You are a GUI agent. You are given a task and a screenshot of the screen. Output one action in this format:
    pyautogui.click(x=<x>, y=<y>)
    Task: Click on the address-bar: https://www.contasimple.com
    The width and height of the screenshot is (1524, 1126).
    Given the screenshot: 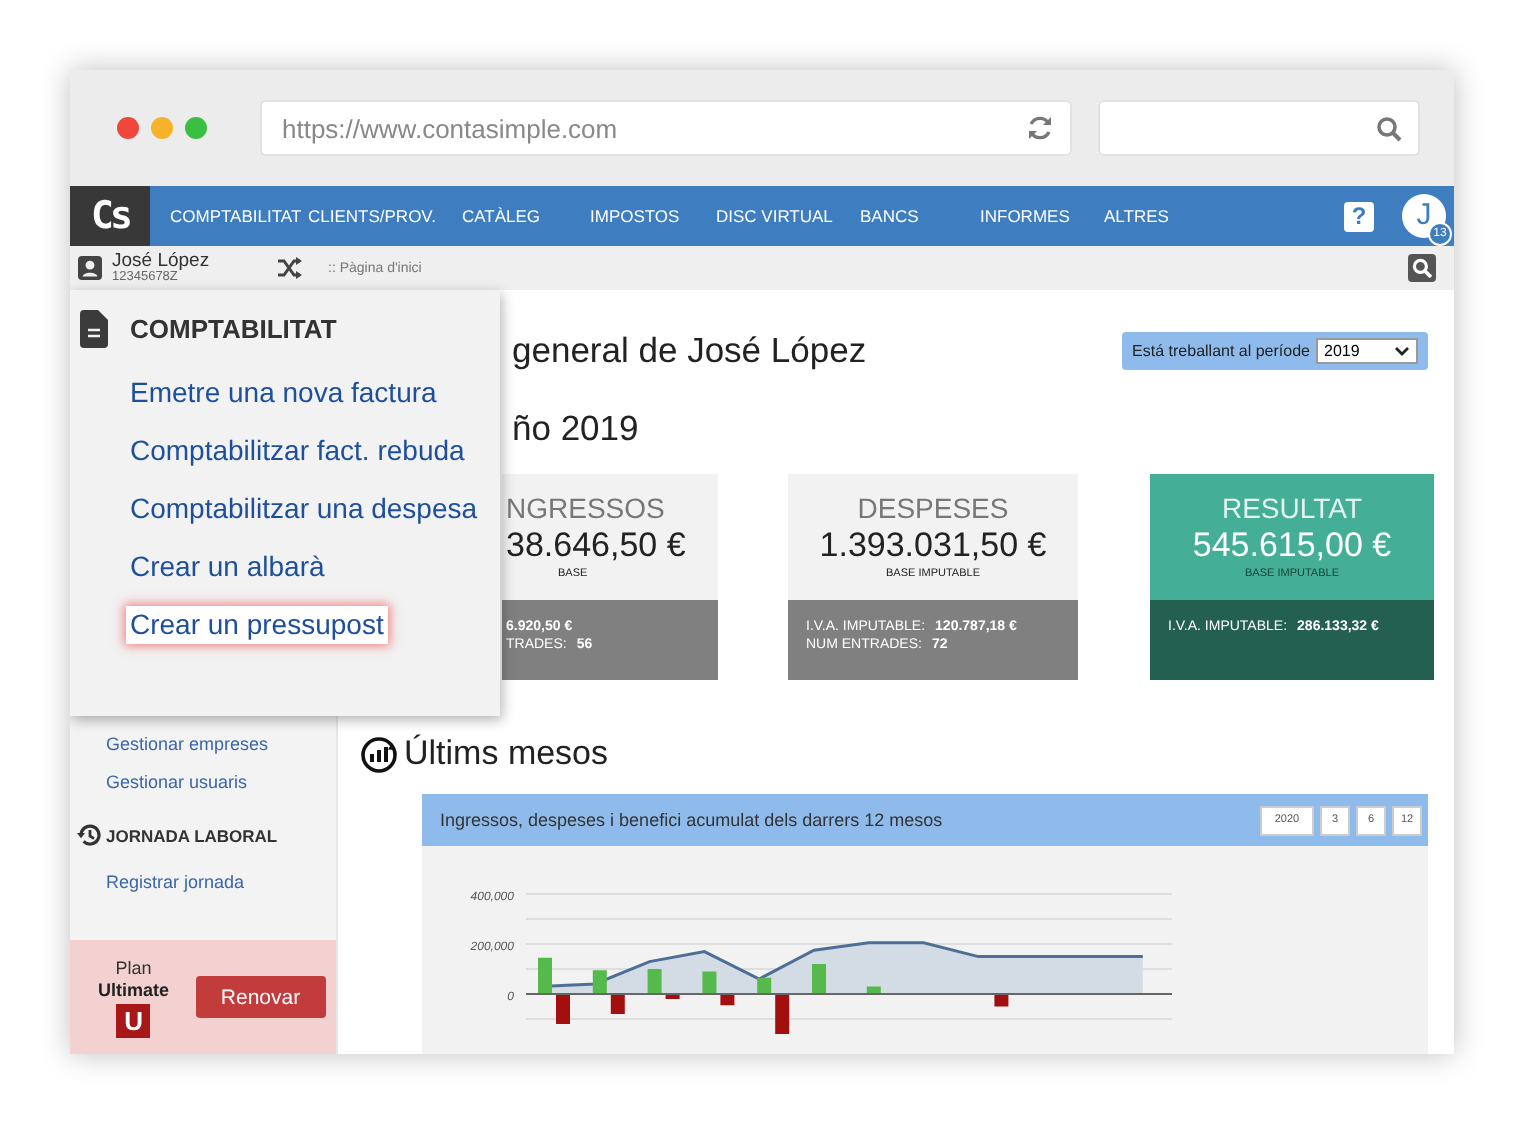 What is the action you would take?
    pyautogui.click(x=666, y=128)
    